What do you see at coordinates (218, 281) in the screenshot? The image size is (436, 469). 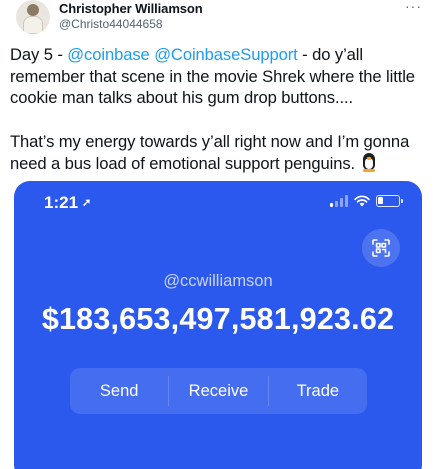 I see `account-username: @ccwilliamson` at bounding box center [218, 281].